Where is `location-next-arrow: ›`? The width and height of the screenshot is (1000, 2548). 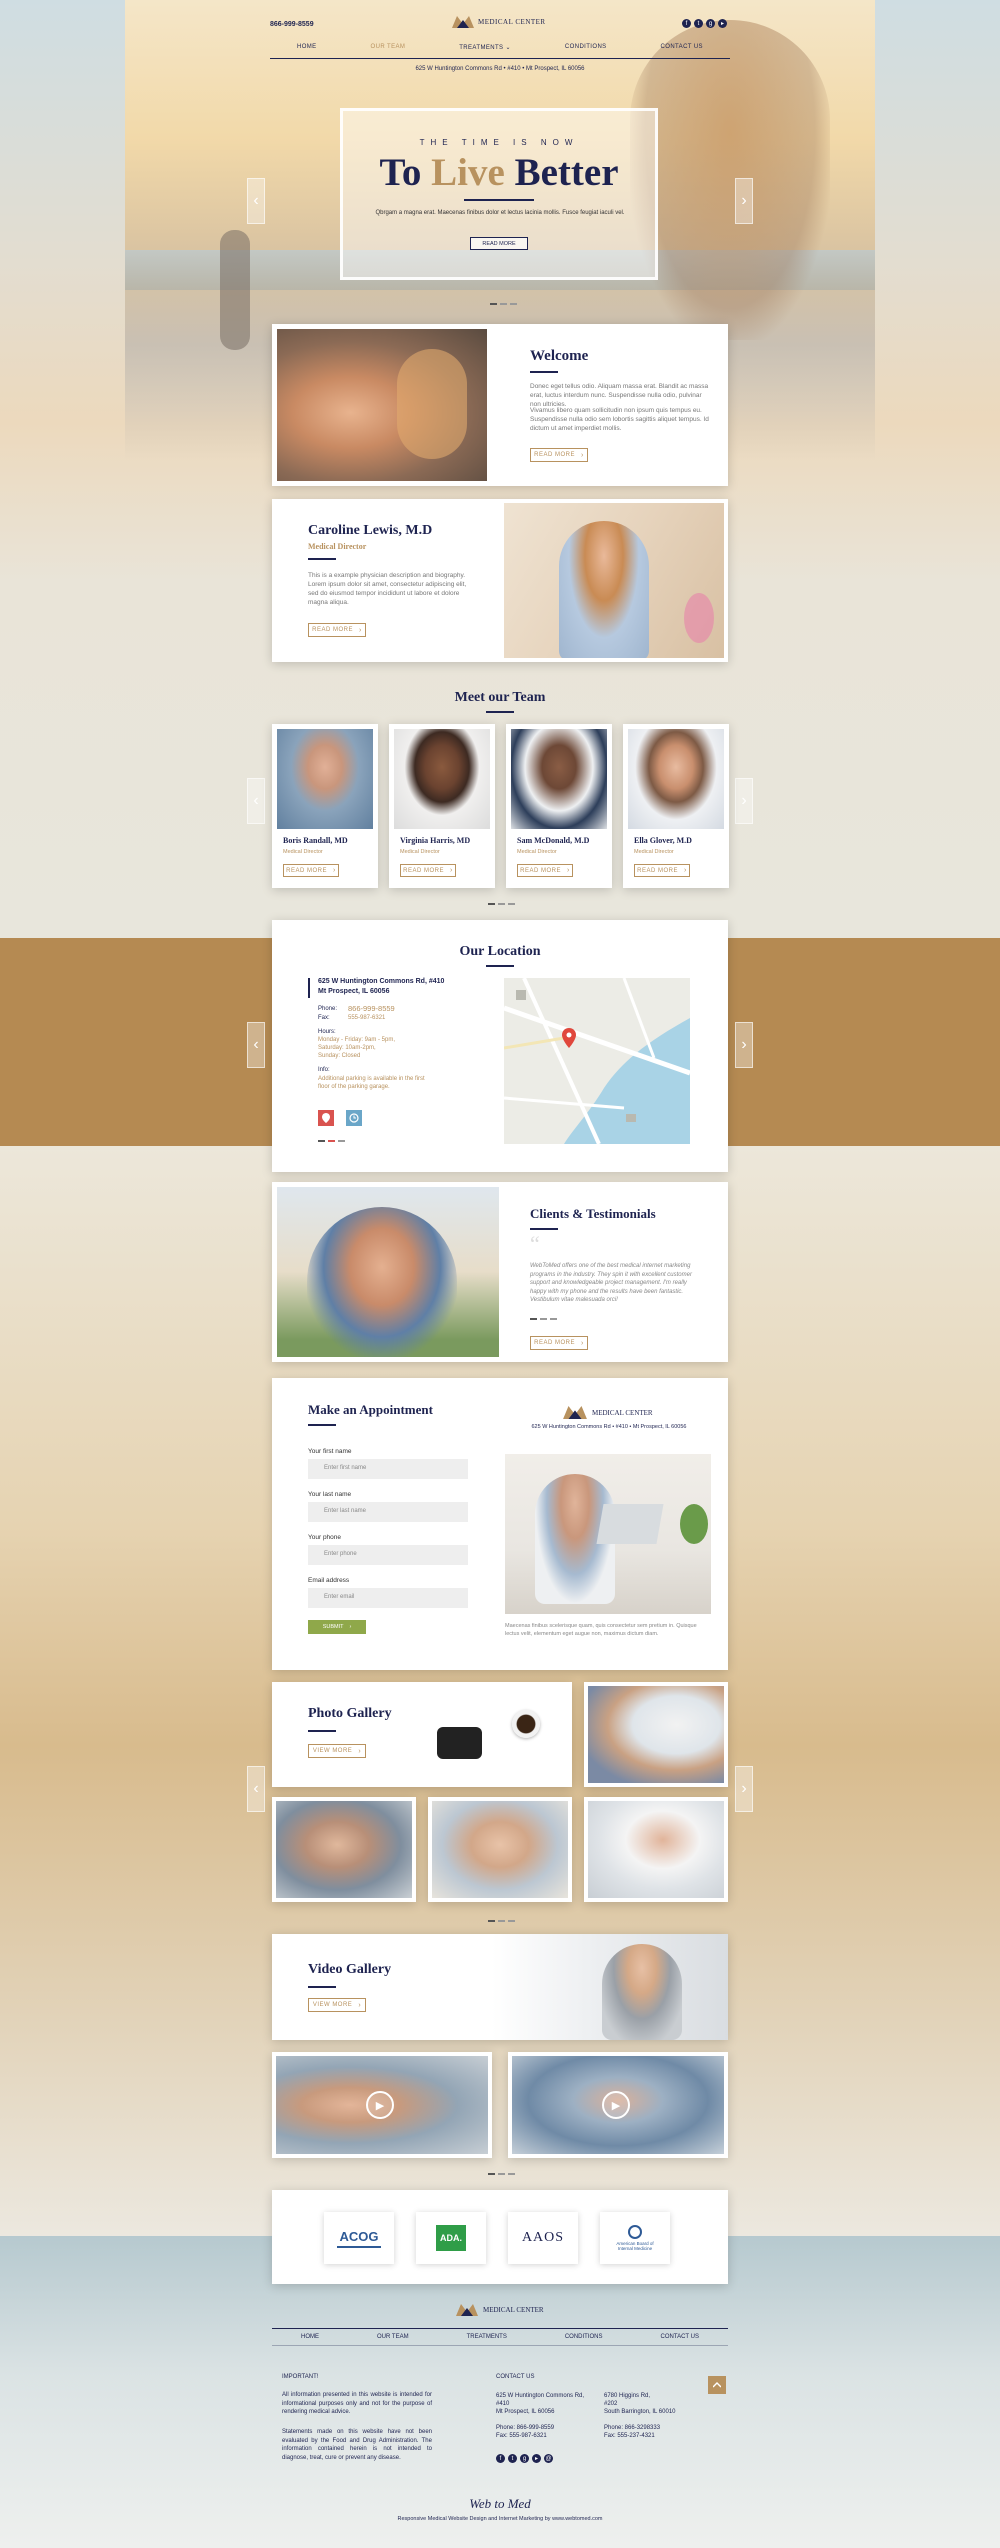 location-next-arrow: › is located at coordinates (744, 1045).